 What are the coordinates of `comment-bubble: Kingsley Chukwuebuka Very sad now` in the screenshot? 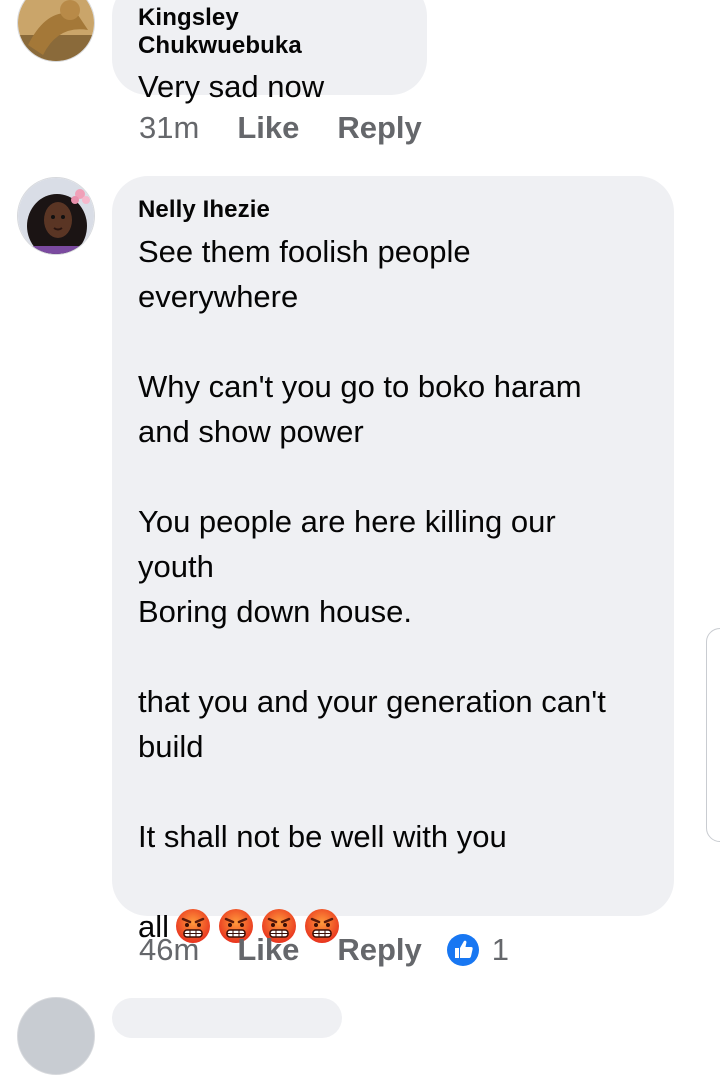 It's located at (269, 52).